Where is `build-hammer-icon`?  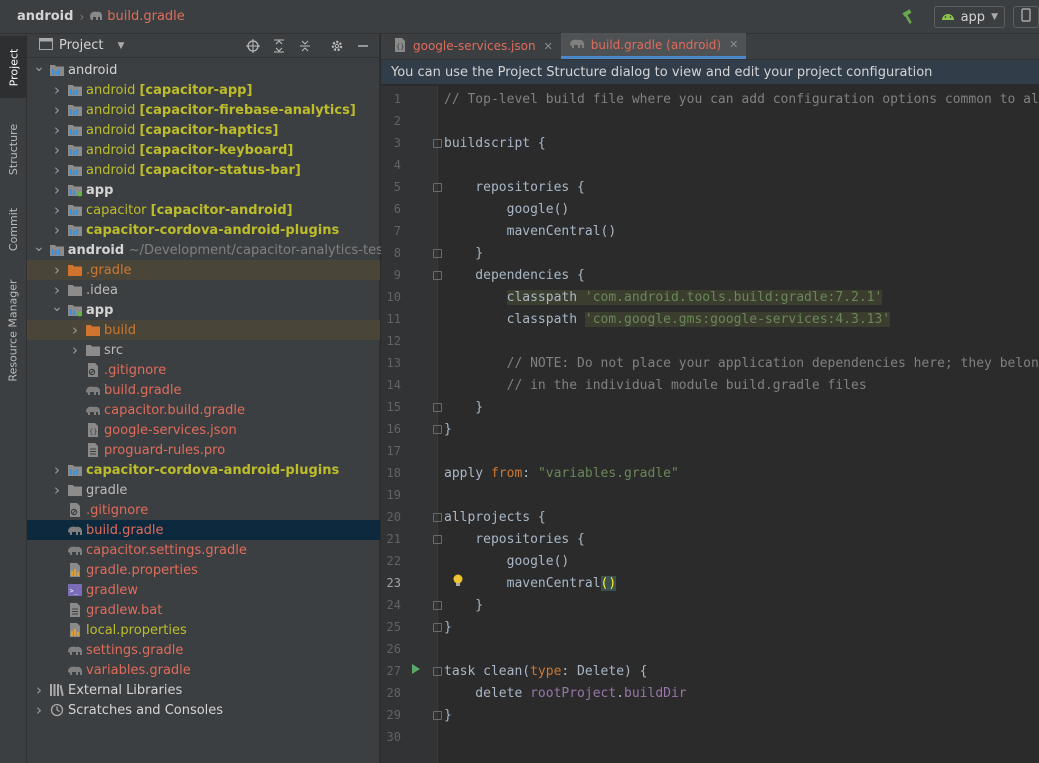
build-hammer-icon is located at coordinates (909, 17).